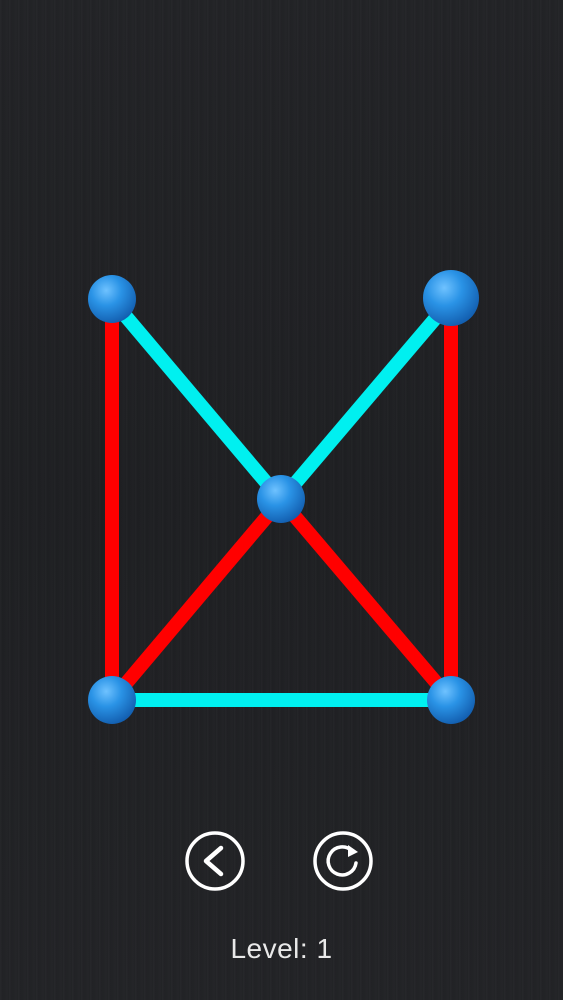 This screenshot has width=563, height=1000. I want to click on restart-button, so click(343, 861).